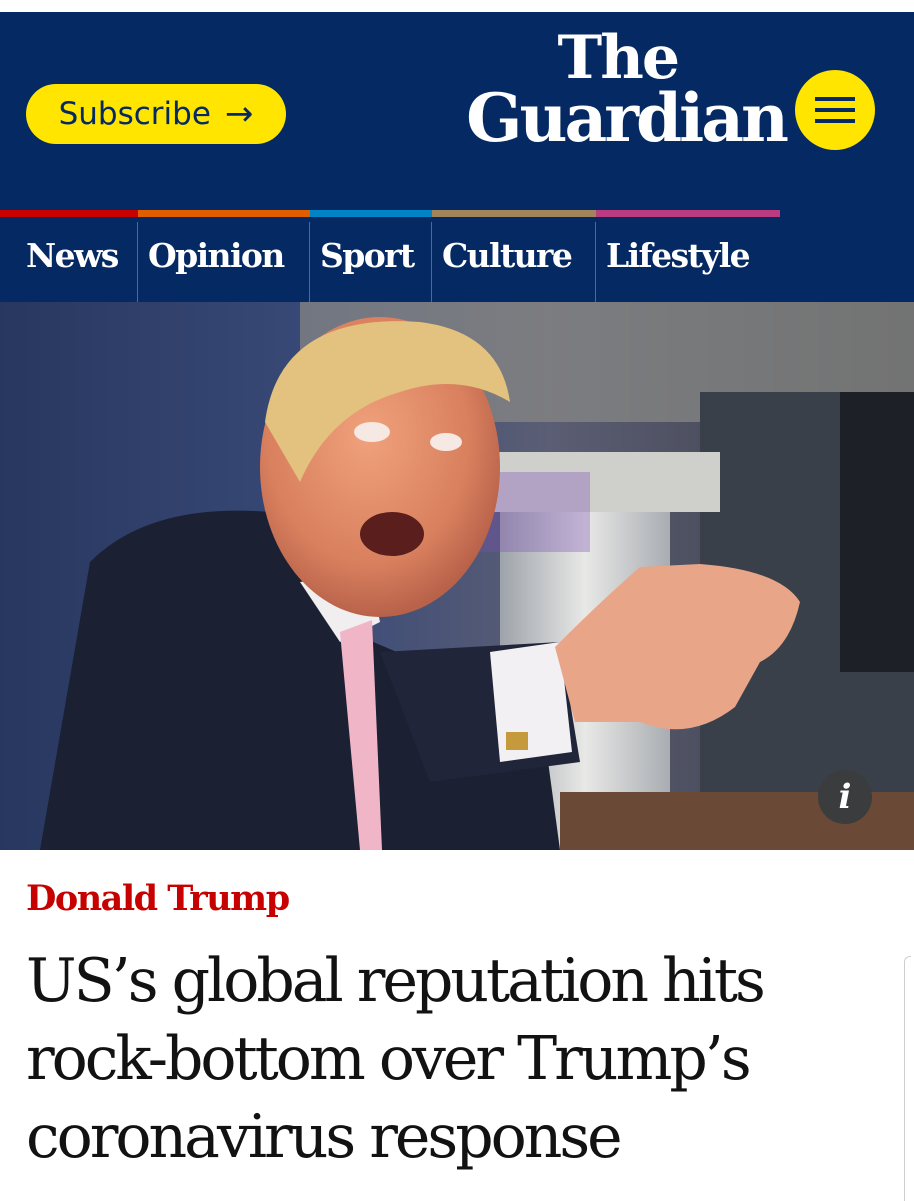 The height and width of the screenshot is (1201, 914). What do you see at coordinates (69, 213) in the screenshot?
I see `nav-stripe-news` at bounding box center [69, 213].